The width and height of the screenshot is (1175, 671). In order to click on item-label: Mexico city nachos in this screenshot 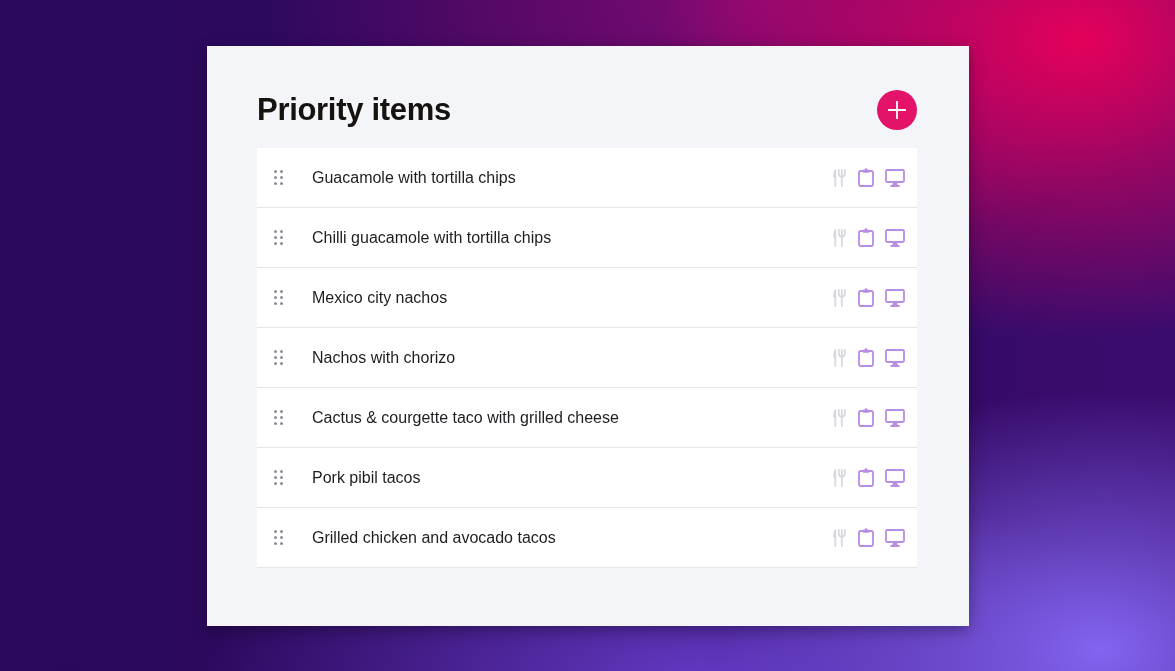, I will do `click(380, 297)`.